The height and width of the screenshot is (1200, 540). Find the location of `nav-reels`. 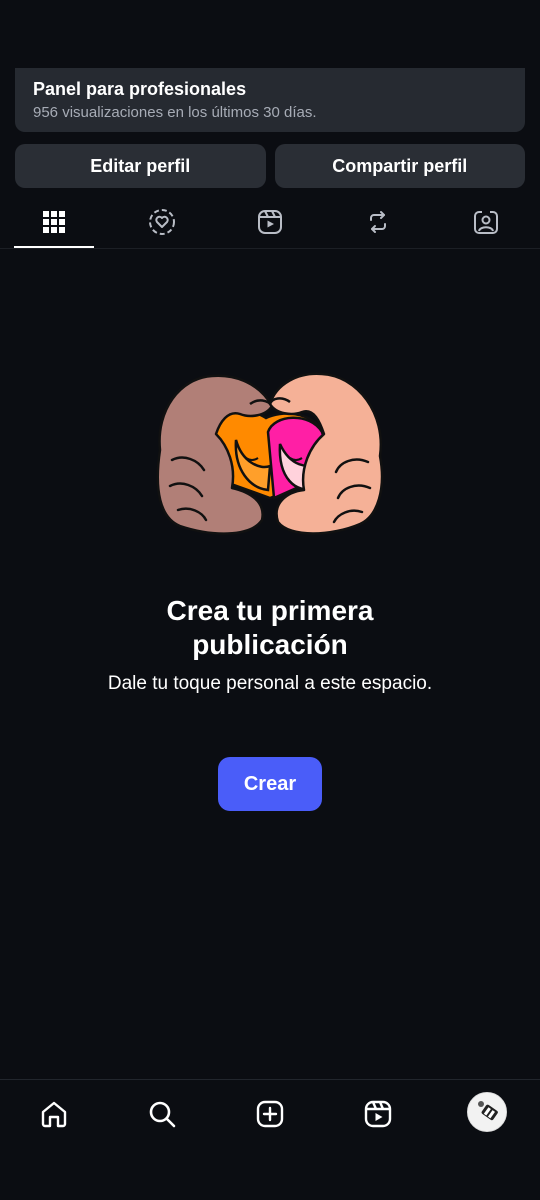

nav-reels is located at coordinates (378, 1114).